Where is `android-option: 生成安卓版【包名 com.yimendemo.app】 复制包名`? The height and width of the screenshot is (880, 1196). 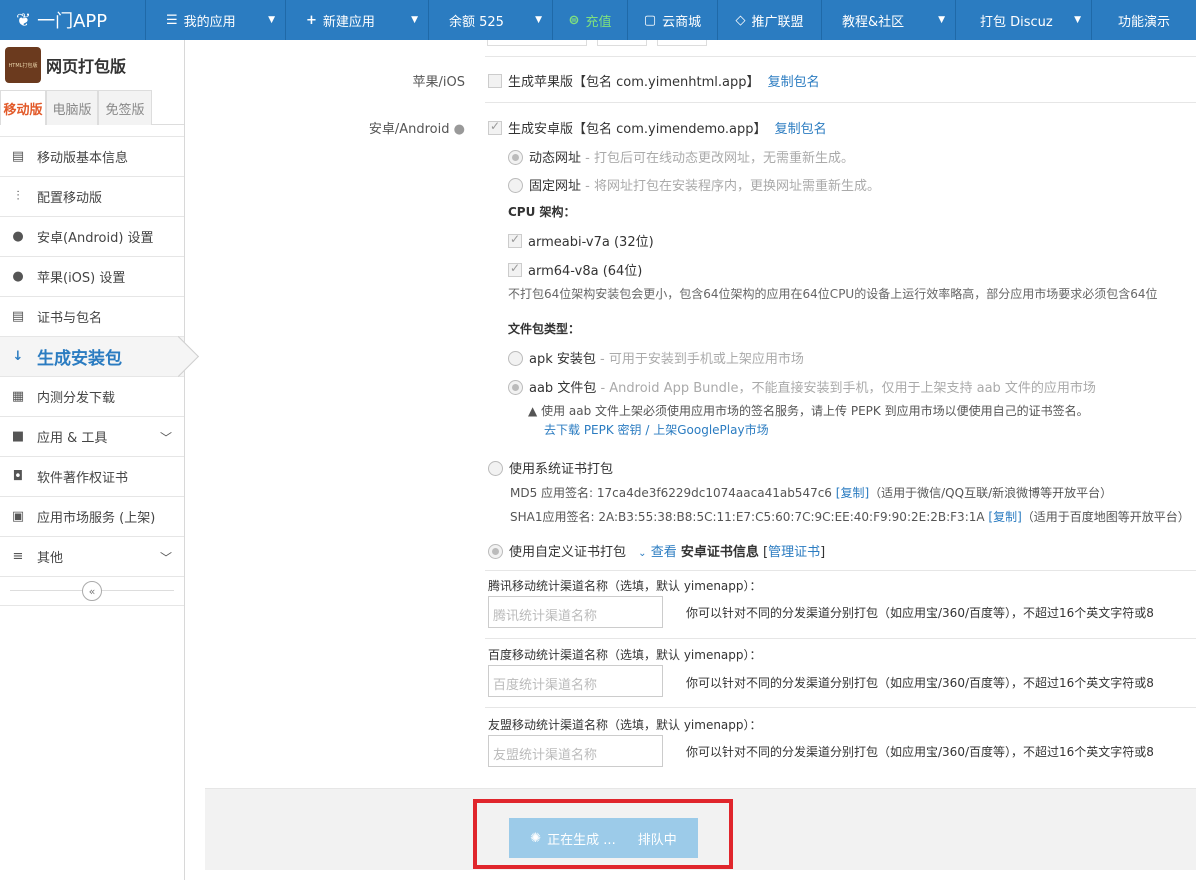
android-option: 生成安卓版【包名 com.yimendemo.app】 复制包名 is located at coordinates (657, 127).